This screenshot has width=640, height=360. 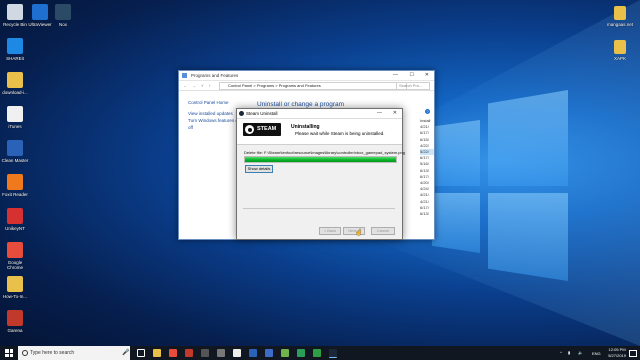 What do you see at coordinates (9, 353) in the screenshot?
I see `windows-start-icon` at bounding box center [9, 353].